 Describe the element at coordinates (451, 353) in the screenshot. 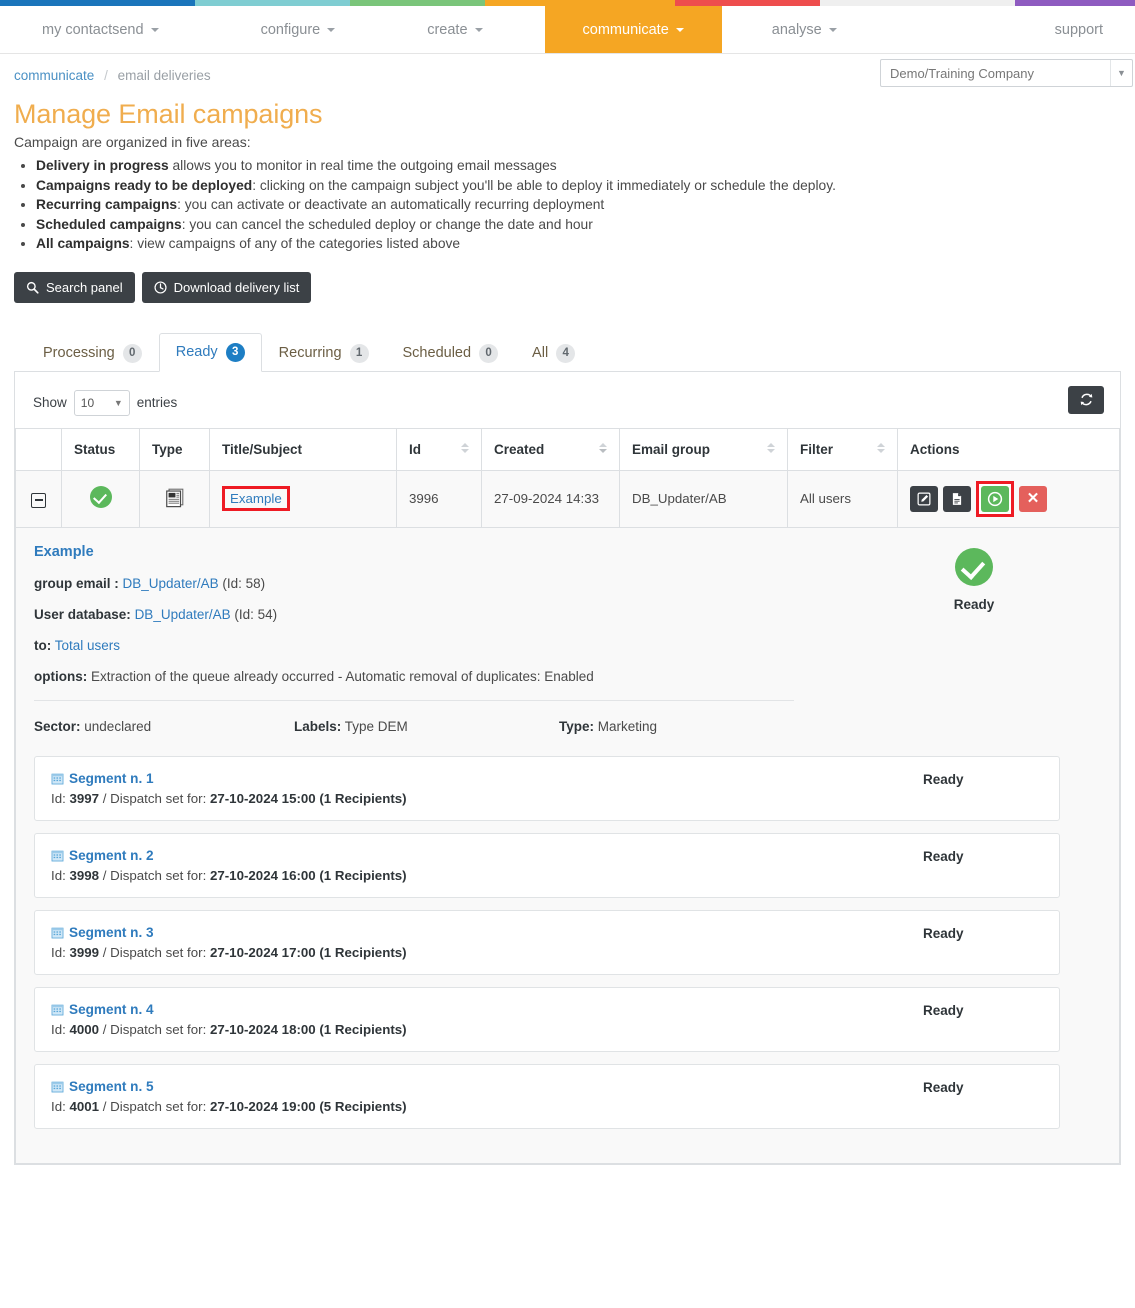

I see `tab-scheduled: Scheduled 0` at that location.